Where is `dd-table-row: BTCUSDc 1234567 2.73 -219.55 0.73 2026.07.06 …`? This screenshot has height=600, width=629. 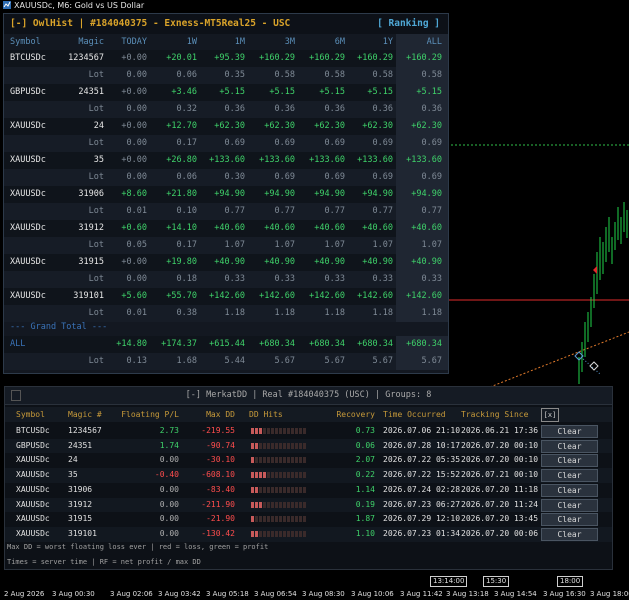 dd-table-row: BTCUSDc 1234567 2.73 -219.55 0.73 2026.07.06 … is located at coordinates (308, 431).